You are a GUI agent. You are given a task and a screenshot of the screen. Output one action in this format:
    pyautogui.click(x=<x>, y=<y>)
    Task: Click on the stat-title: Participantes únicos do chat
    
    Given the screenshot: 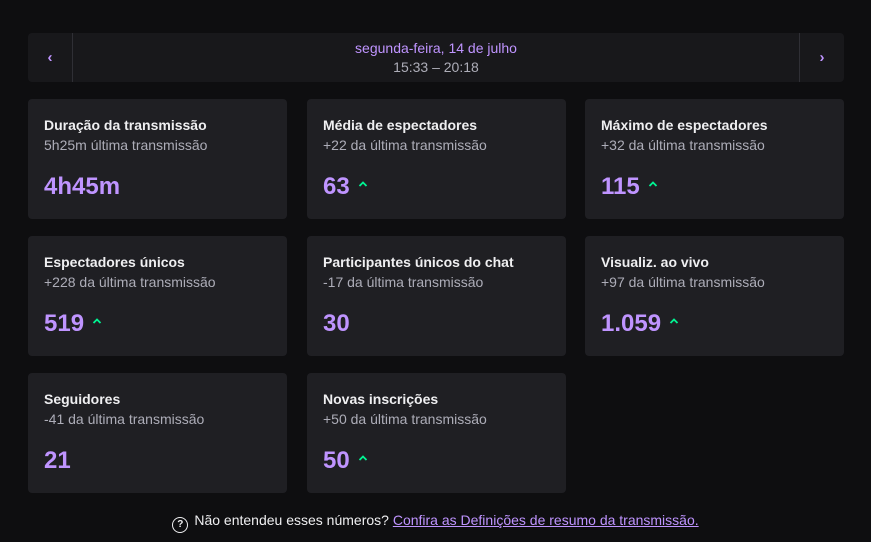 What is the action you would take?
    pyautogui.click(x=418, y=262)
    